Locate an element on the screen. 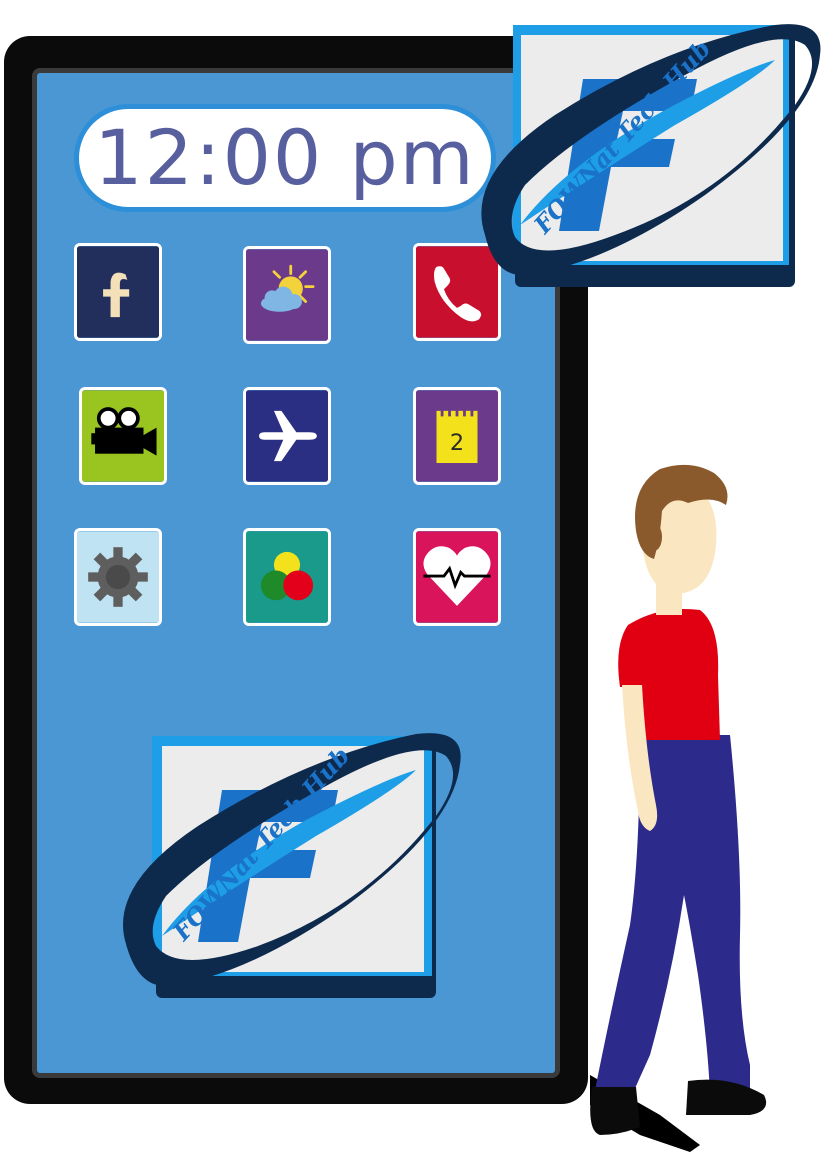  gear-icon is located at coordinates (118, 577).